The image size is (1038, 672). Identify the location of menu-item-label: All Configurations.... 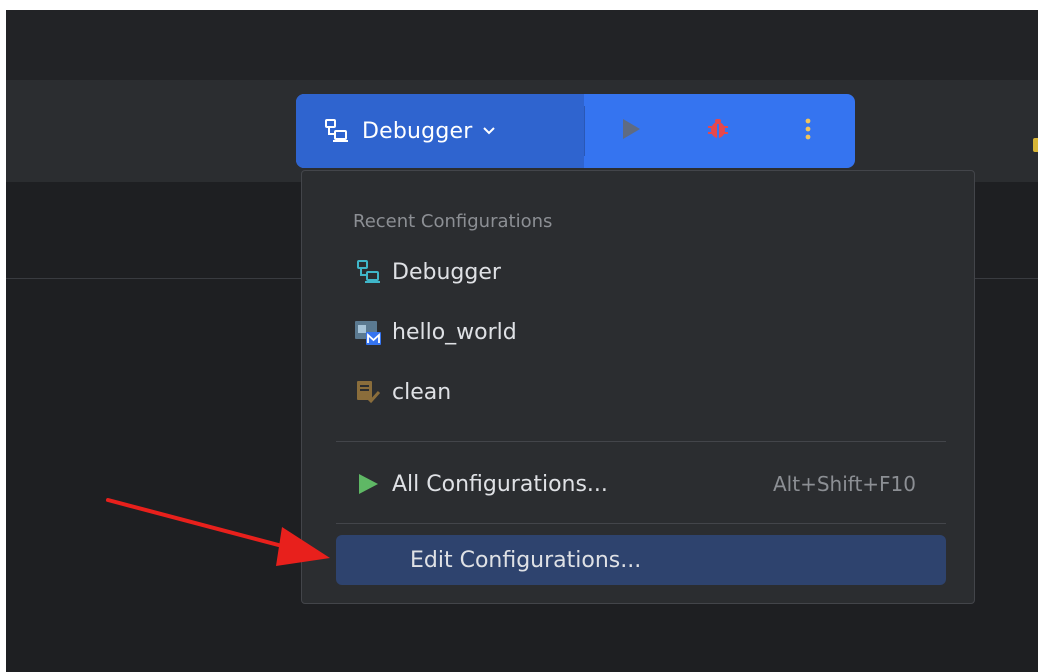
(500, 484).